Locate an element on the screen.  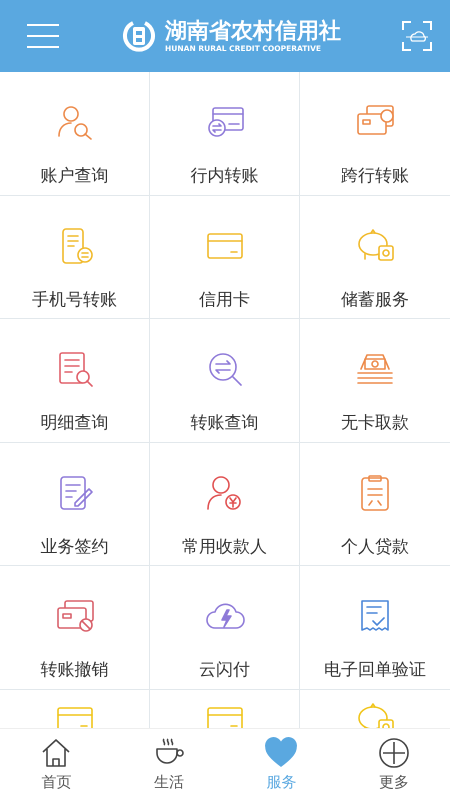
service-item: 转账查询 is located at coordinates (225, 380).